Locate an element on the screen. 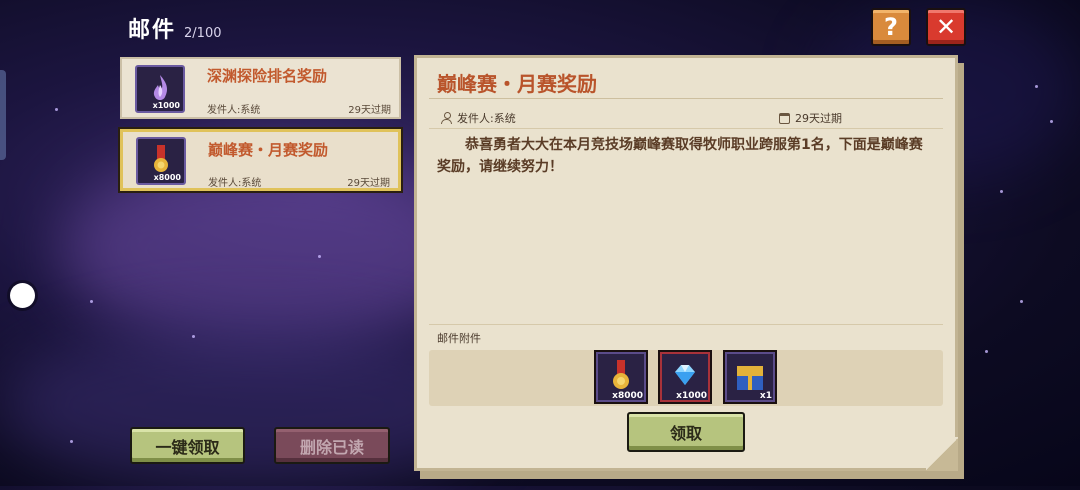  attachment-chest: x1 is located at coordinates (750, 377).